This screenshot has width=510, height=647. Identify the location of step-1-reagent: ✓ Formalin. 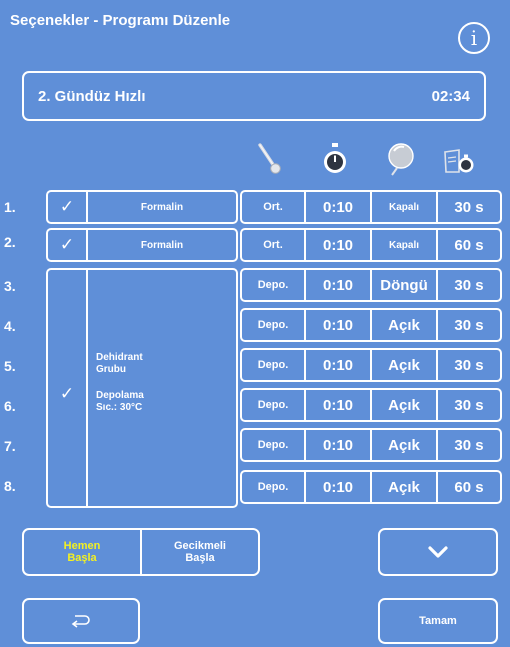
(142, 207).